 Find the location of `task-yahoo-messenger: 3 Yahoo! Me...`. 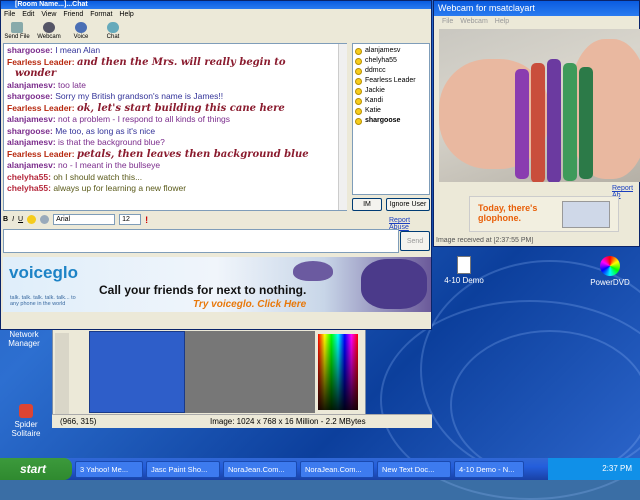

task-yahoo-messenger: 3 Yahoo! Me... is located at coordinates (109, 469).